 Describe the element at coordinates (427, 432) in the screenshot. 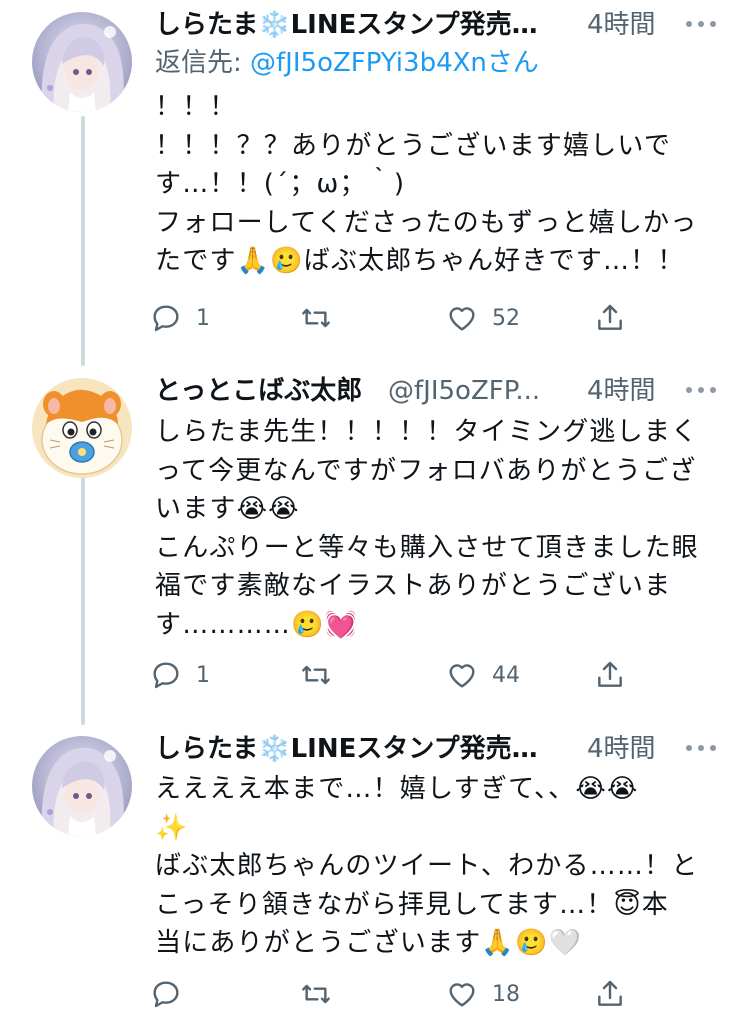

I see `tweet-text-line: しらたま先生！！！！！タイミング逃しまく` at that location.